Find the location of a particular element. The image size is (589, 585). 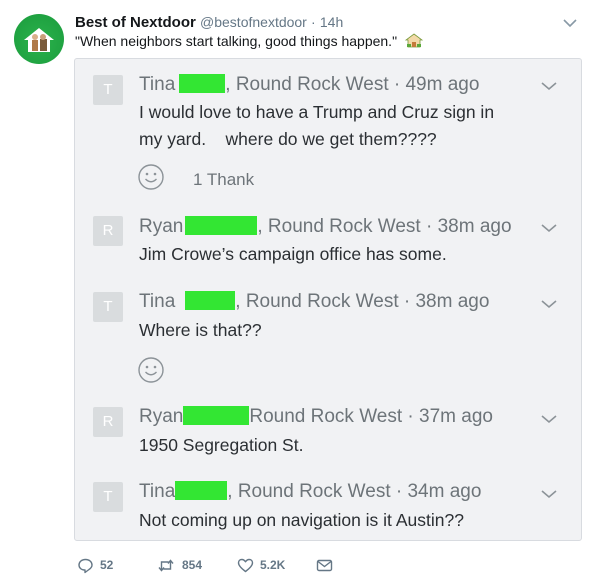

profile-avatar is located at coordinates (39, 39).